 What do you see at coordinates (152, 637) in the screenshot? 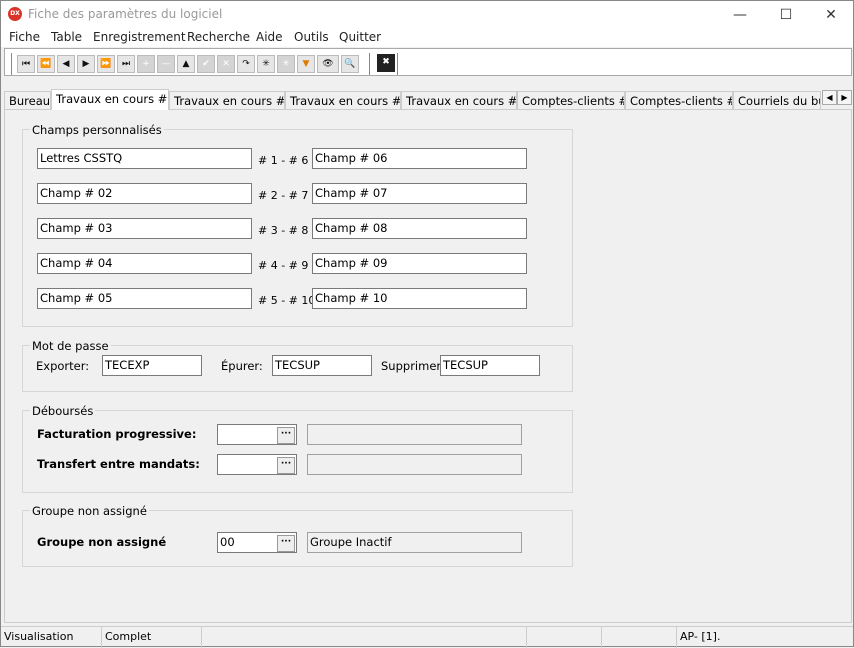
I see `status-state: Complet` at bounding box center [152, 637].